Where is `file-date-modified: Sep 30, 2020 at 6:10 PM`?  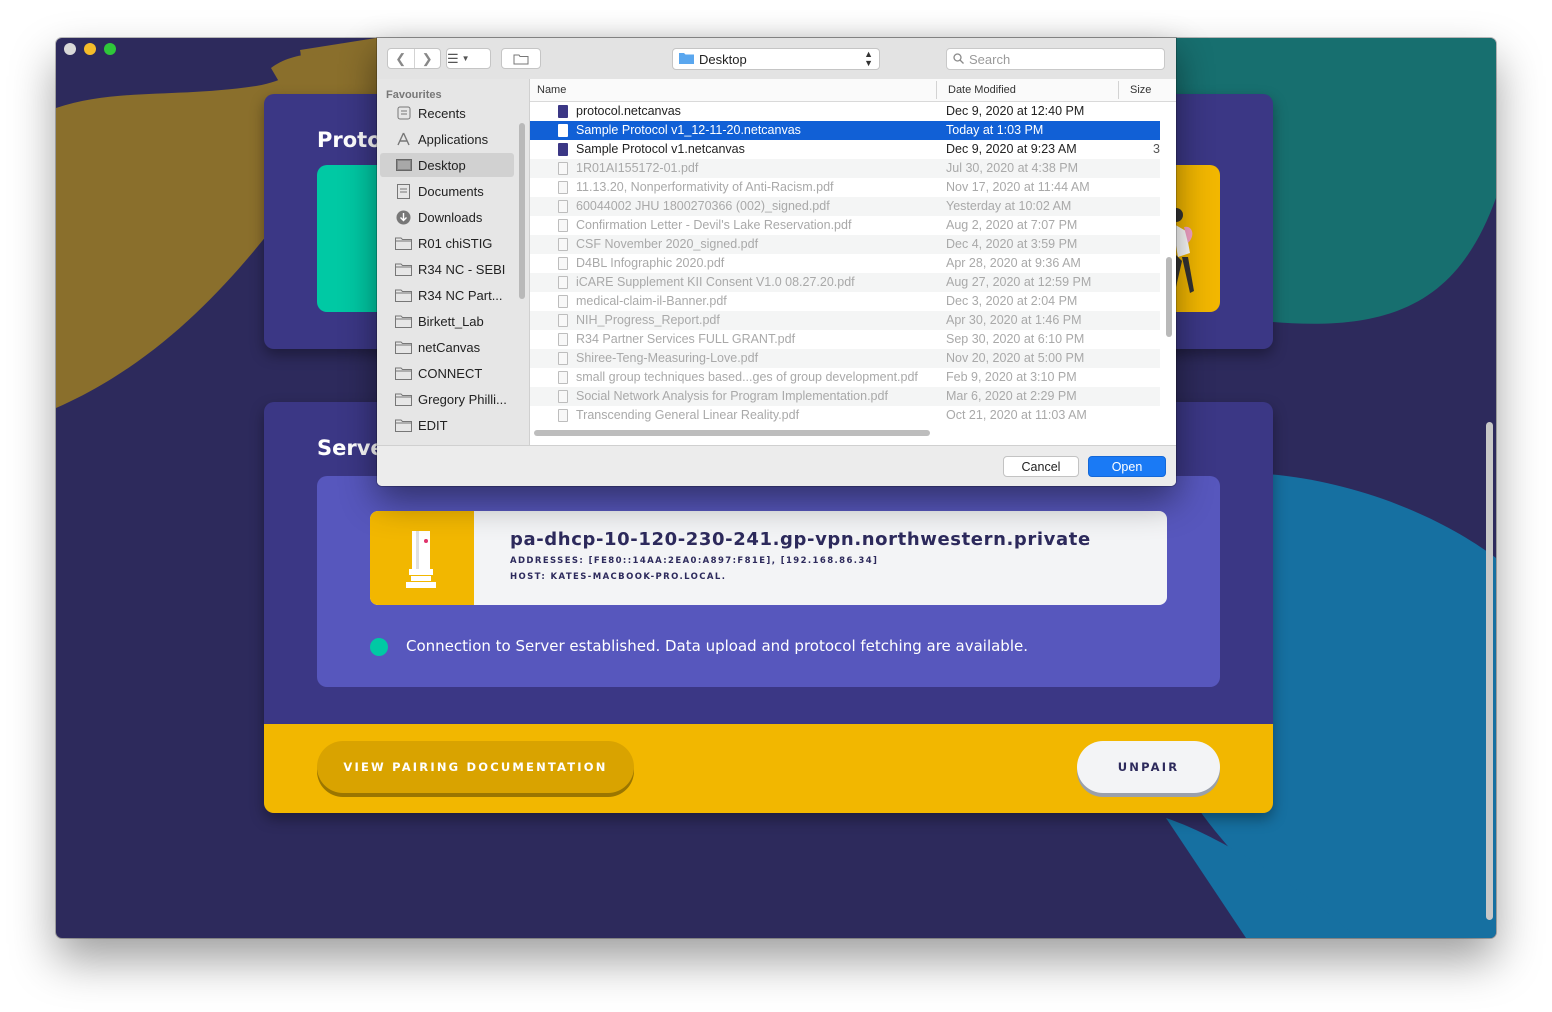 file-date-modified: Sep 30, 2020 at 6:10 PM is located at coordinates (1015, 339).